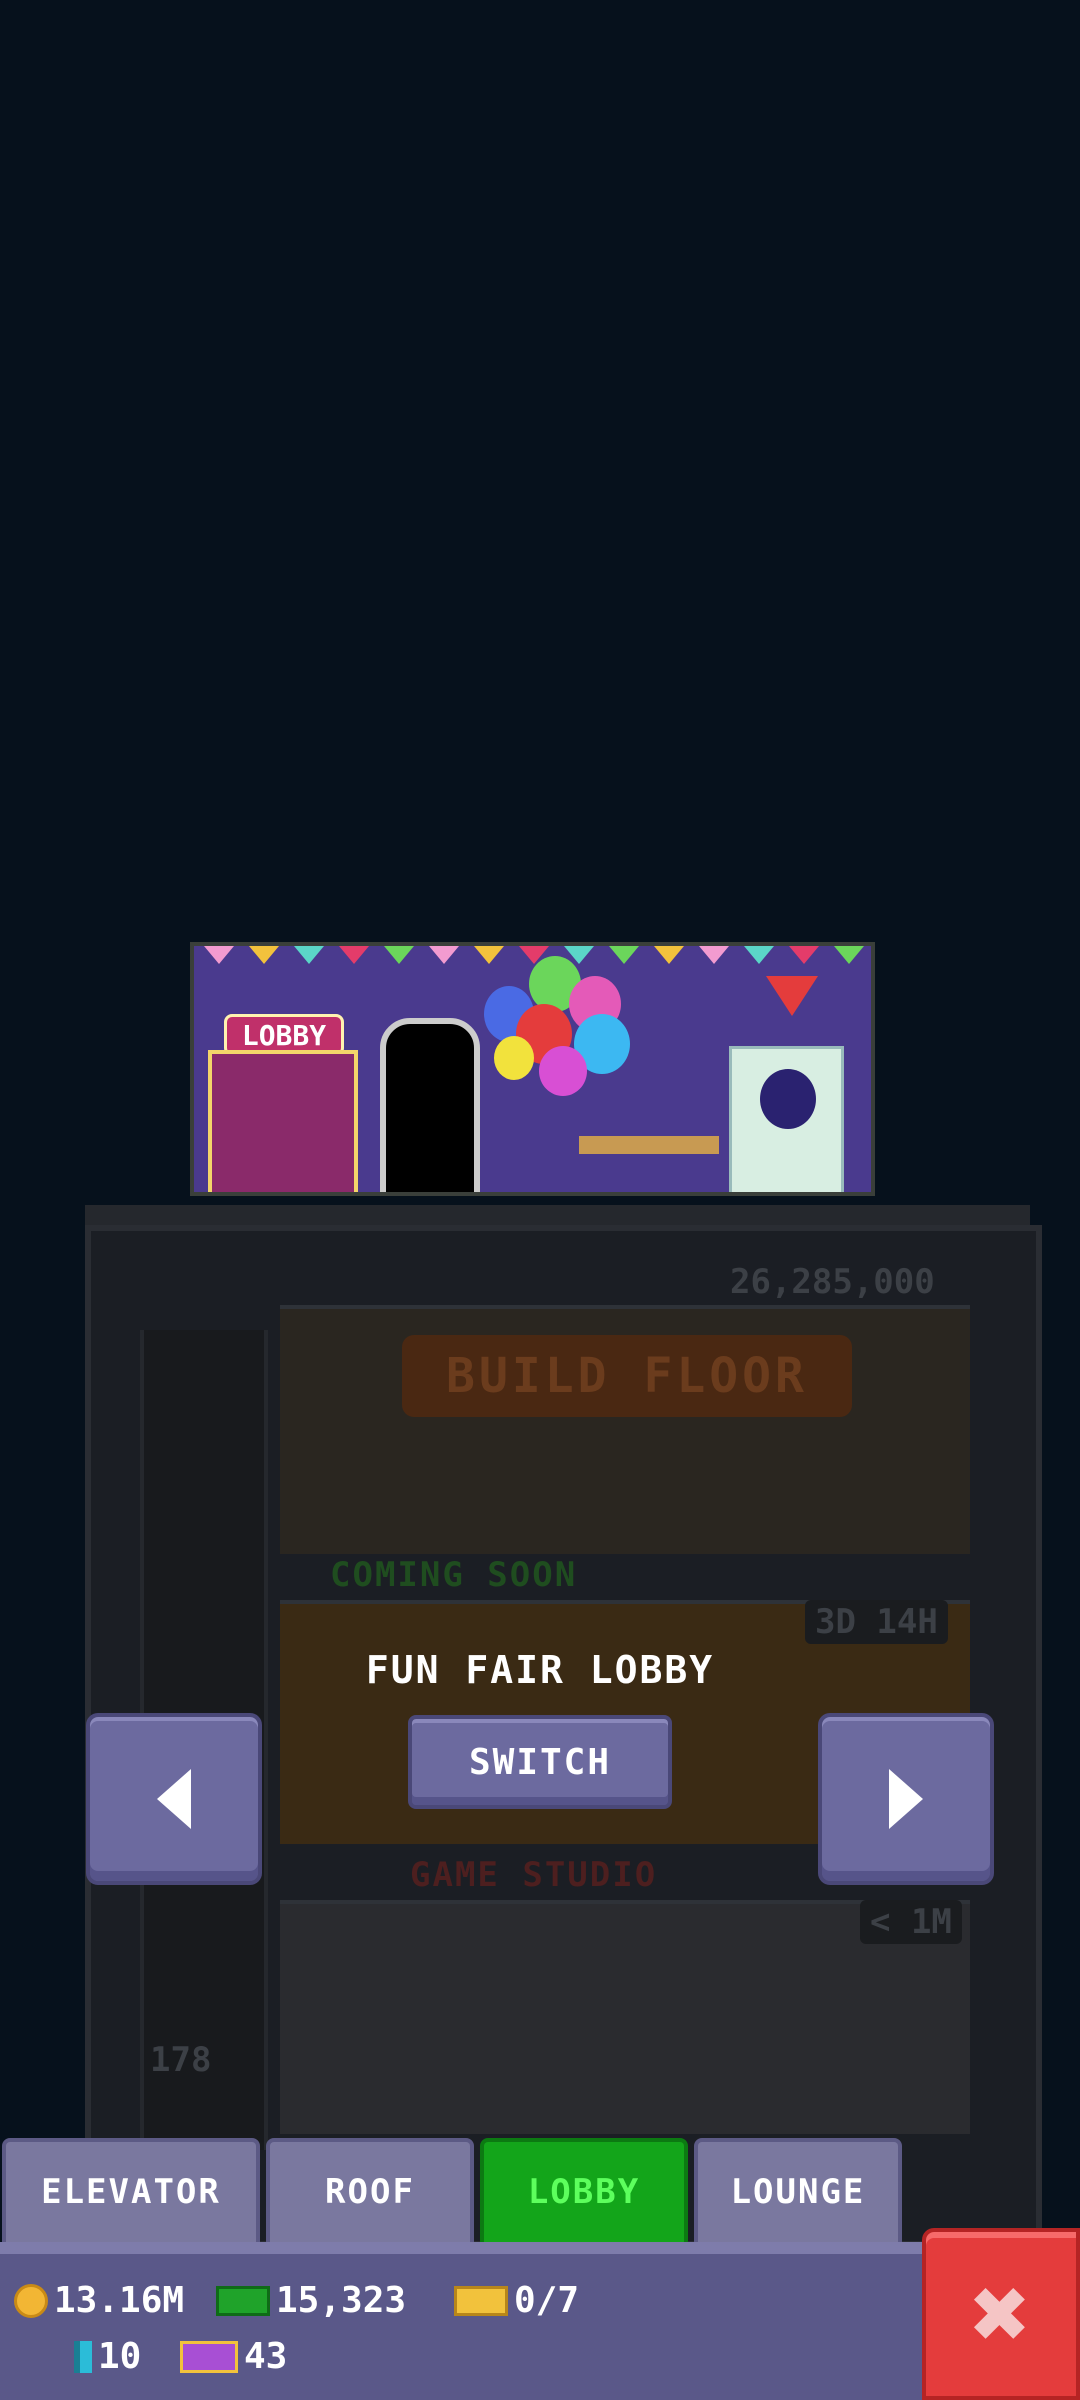 The image size is (1080, 2400). I want to click on next-lobby-button, so click(906, 1799).